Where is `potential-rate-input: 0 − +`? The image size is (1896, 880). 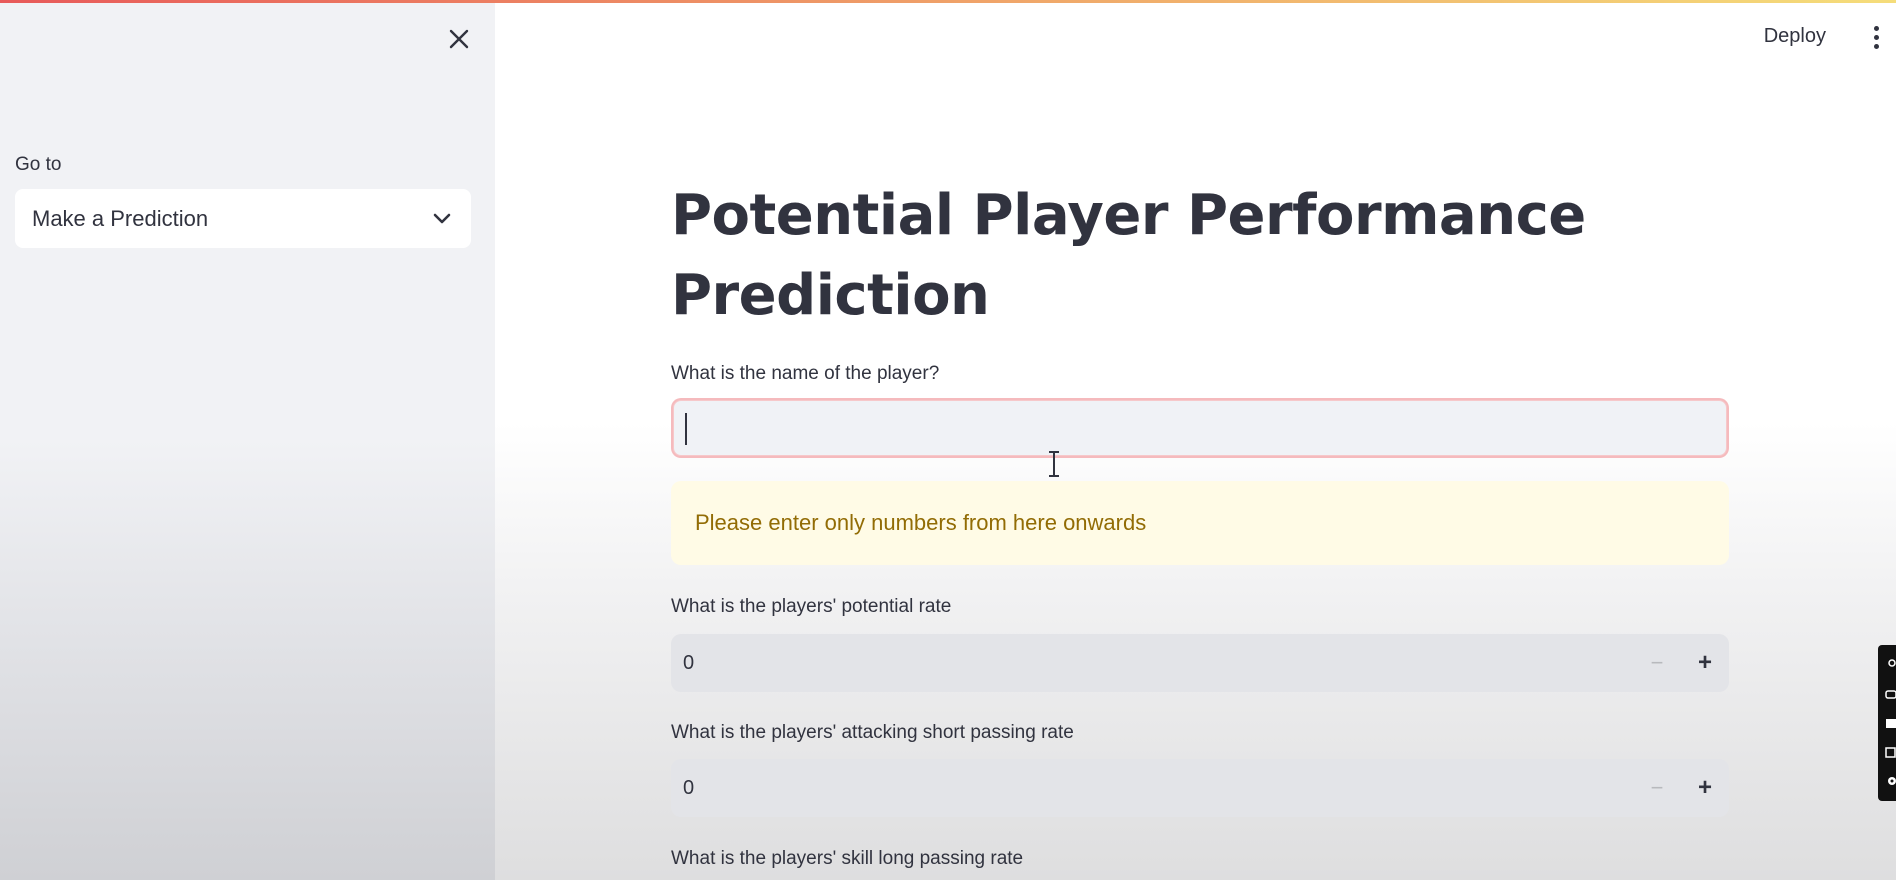
potential-rate-input: 0 − + is located at coordinates (1200, 663).